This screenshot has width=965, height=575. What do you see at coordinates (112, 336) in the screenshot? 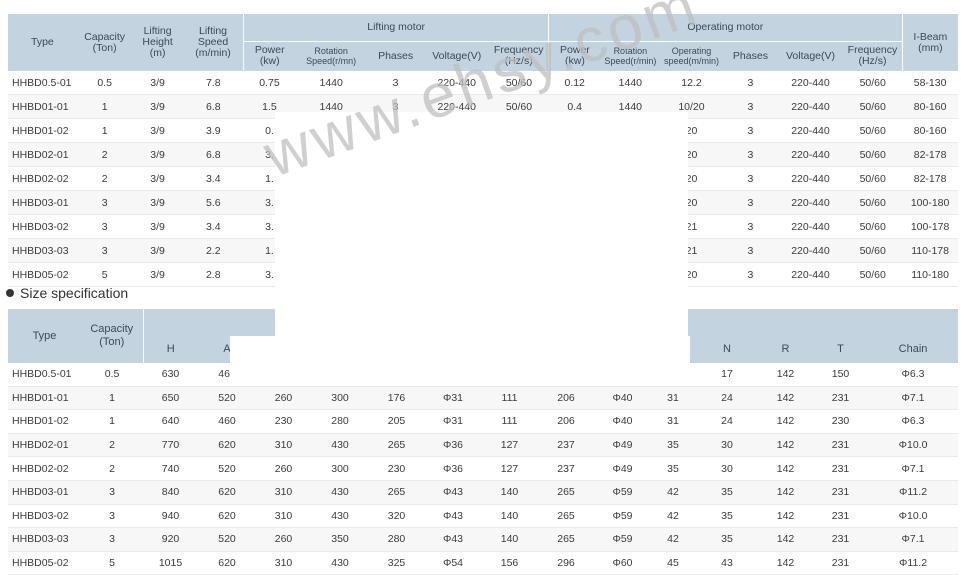
I see `col-capacity: Capacity (Ton)` at bounding box center [112, 336].